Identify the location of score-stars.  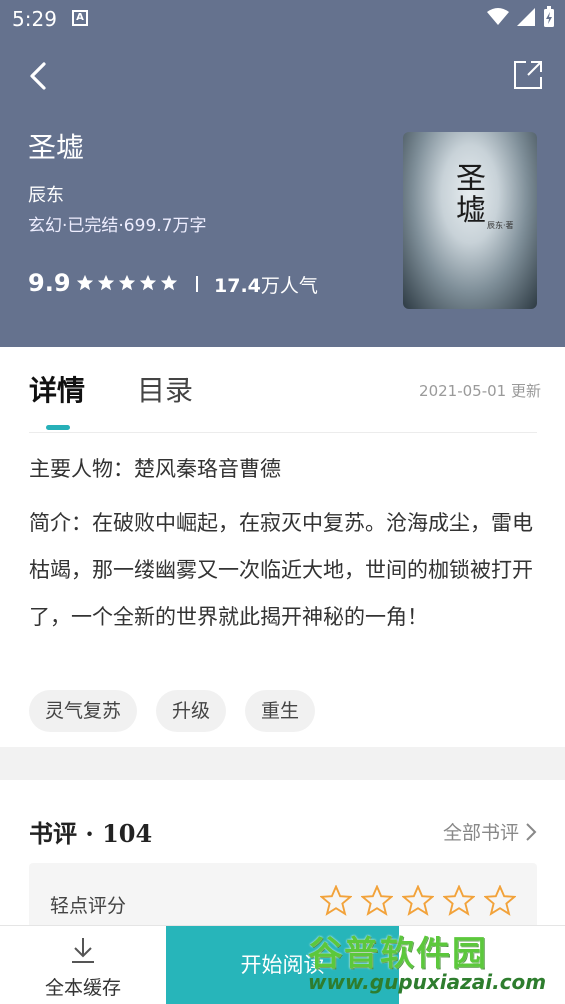
(127, 283).